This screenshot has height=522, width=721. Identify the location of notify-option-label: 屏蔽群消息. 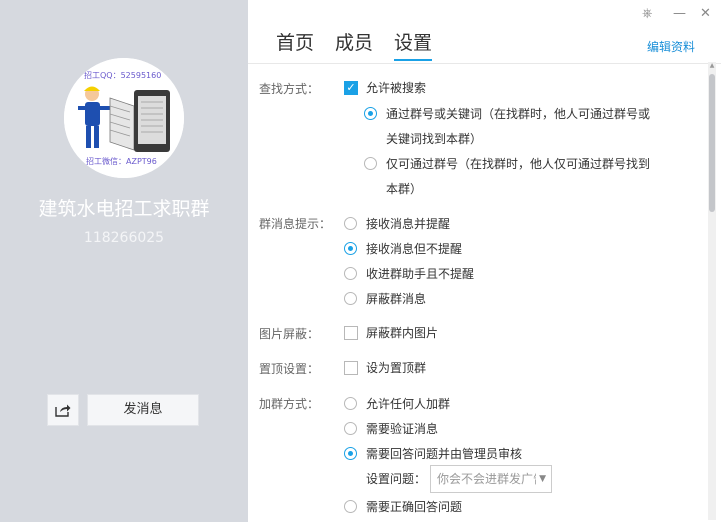
(396, 299).